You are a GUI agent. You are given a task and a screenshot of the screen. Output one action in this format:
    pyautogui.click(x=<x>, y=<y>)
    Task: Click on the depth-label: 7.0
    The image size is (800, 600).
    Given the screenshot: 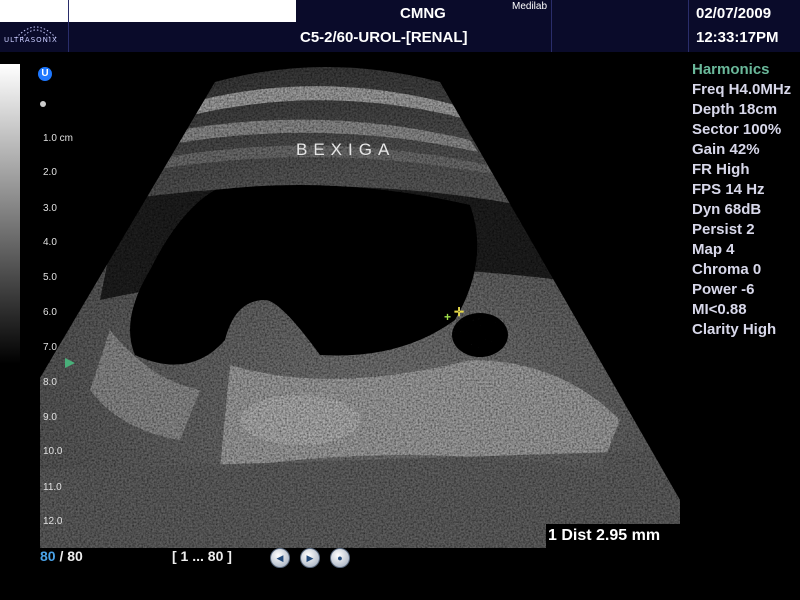 What is the action you would take?
    pyautogui.click(x=50, y=347)
    